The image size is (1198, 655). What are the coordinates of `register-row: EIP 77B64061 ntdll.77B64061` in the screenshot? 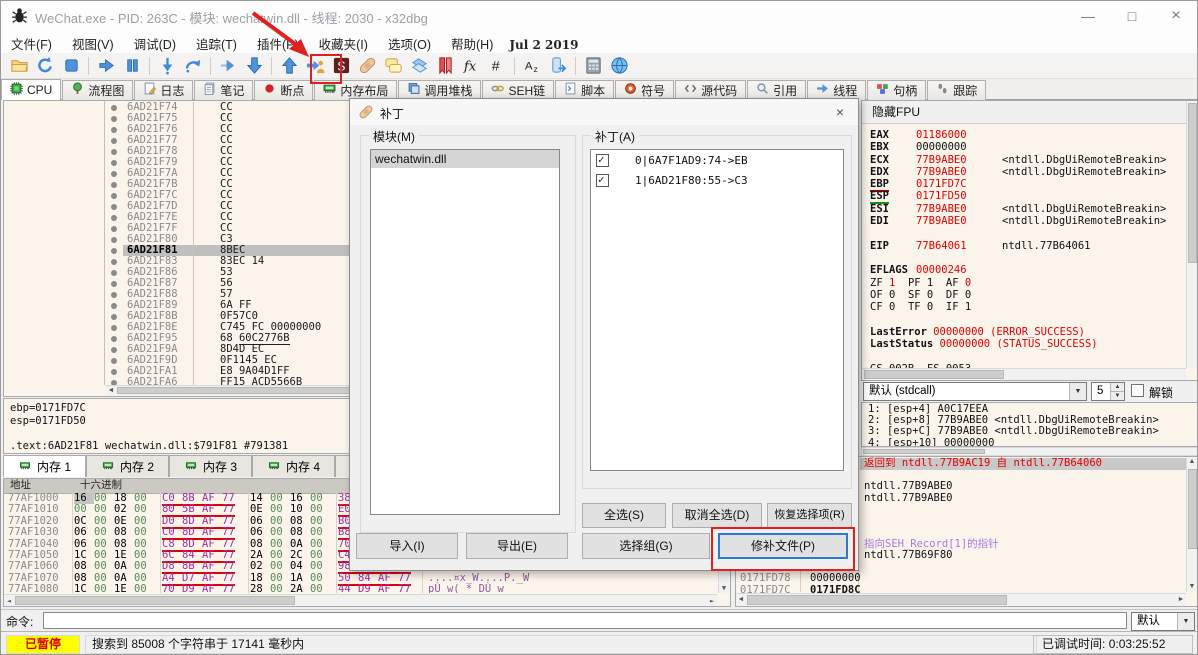 It's located at (1024, 246).